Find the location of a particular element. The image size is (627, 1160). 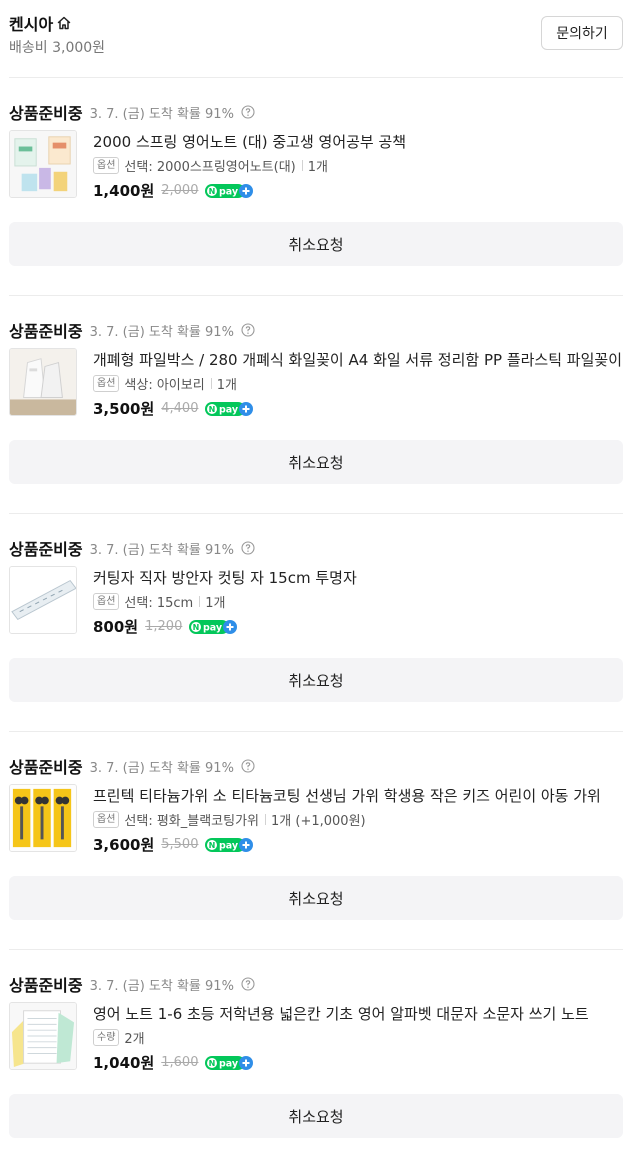

option-row: 옵션 선택: 2000스프링영어노트(대) 1개 is located at coordinates (210, 165).